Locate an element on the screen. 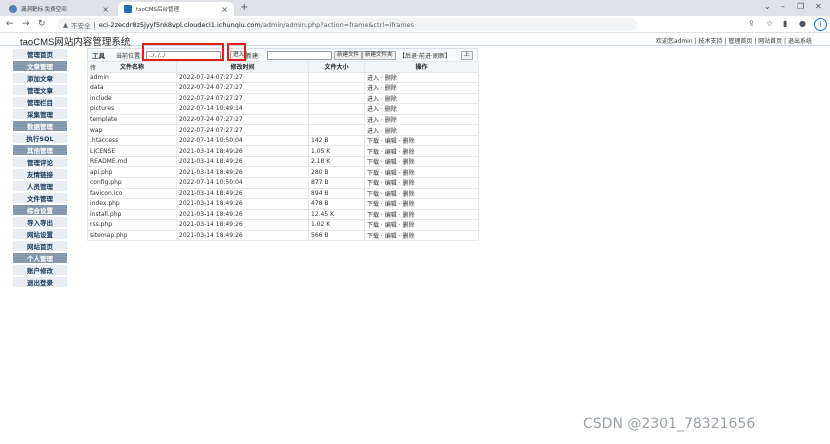 The image size is (830, 444). sidebar-item: 管理栏目 is located at coordinates (40, 102).